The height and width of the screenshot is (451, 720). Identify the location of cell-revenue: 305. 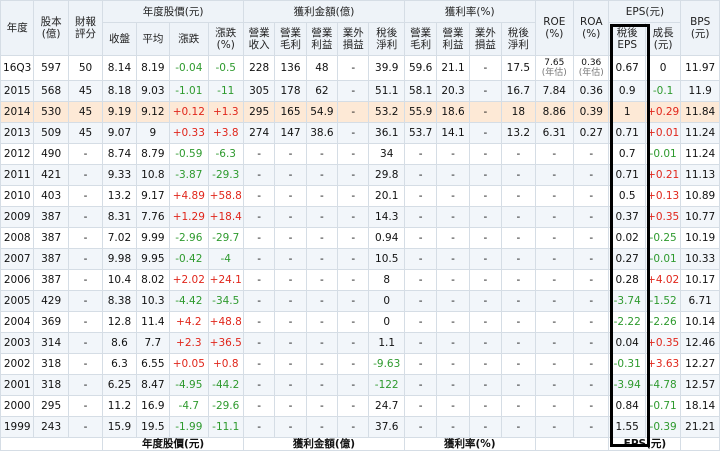
(259, 91).